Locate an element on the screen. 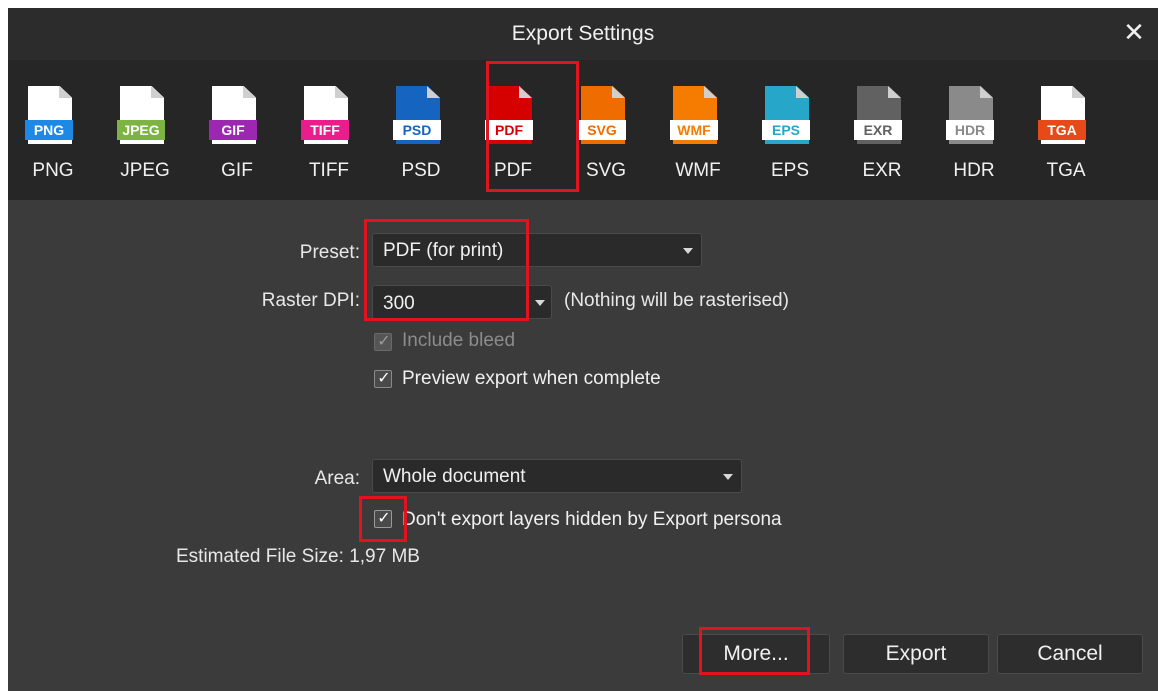 The width and height of the screenshot is (1158, 691). format-pdf: PDF PDF is located at coordinates (513, 130).